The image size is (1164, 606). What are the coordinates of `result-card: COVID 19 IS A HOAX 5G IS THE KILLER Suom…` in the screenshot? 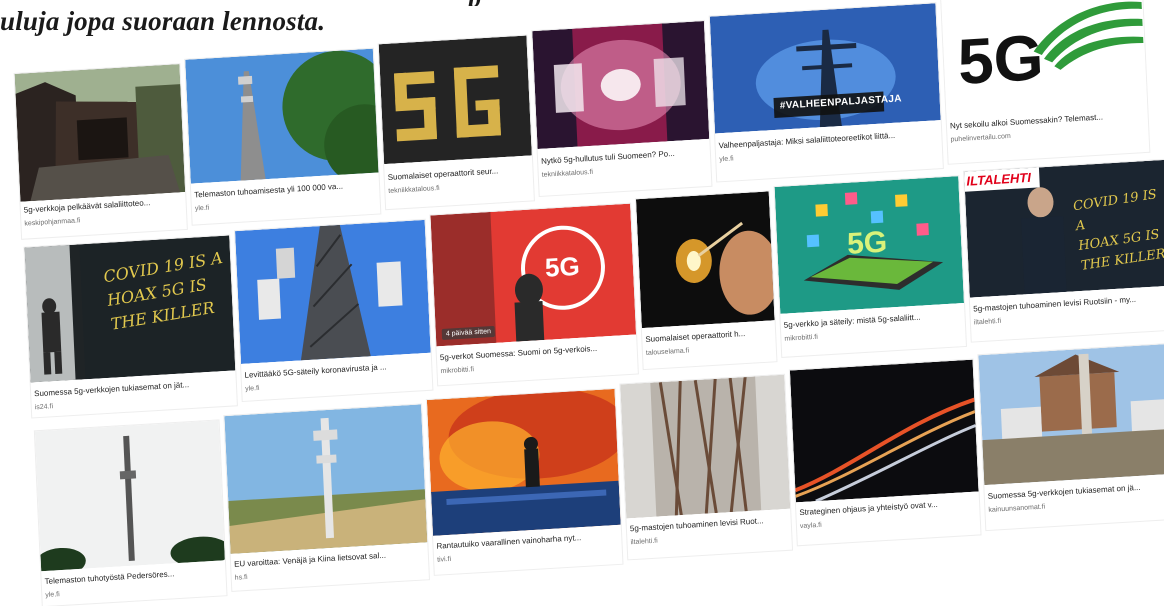 It's located at (130, 326).